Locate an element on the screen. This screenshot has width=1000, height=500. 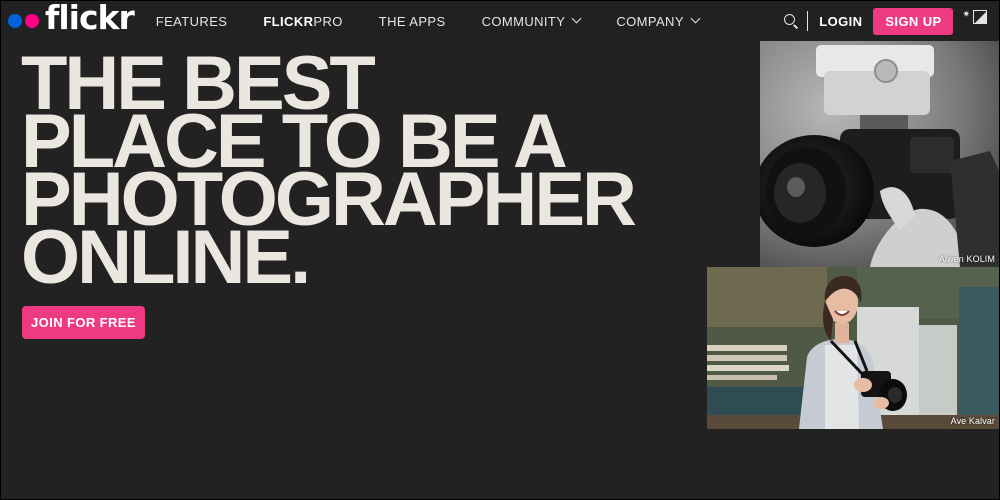
nav-flickrpro-label-strong: FLICKR is located at coordinates (288, 21).